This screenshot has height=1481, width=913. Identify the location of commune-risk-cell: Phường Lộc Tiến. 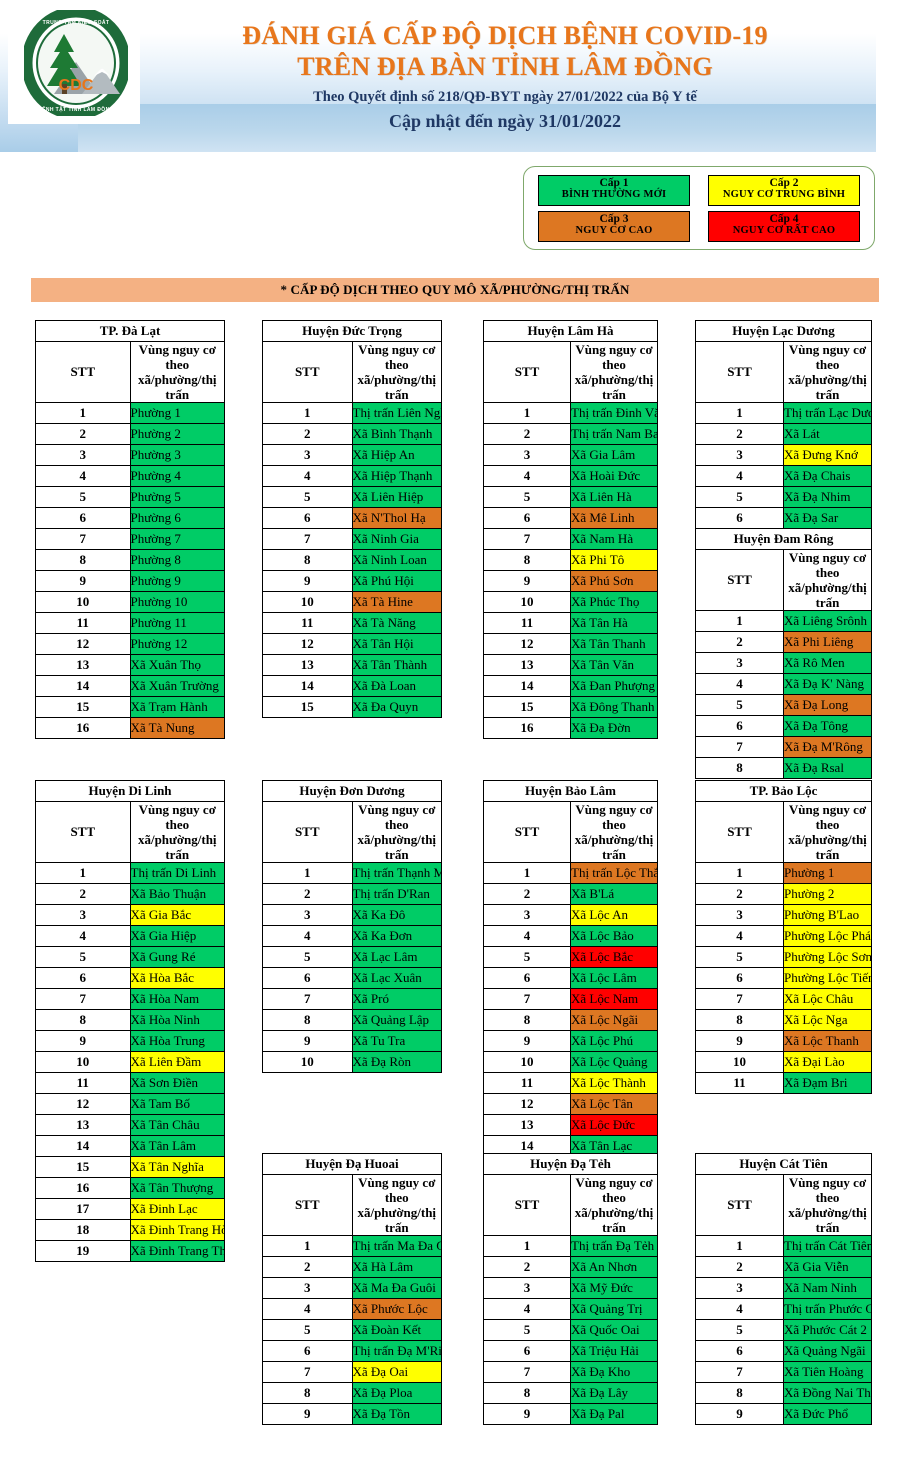
(827, 978).